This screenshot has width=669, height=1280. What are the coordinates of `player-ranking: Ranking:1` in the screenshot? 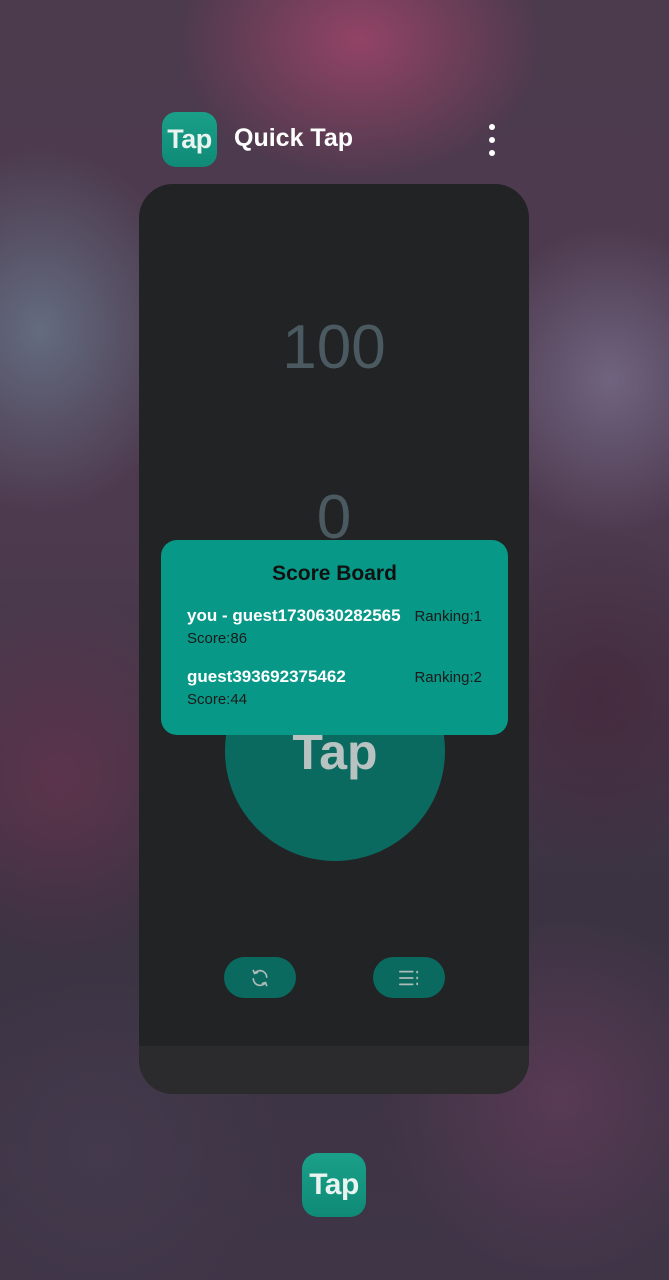 It's located at (448, 616).